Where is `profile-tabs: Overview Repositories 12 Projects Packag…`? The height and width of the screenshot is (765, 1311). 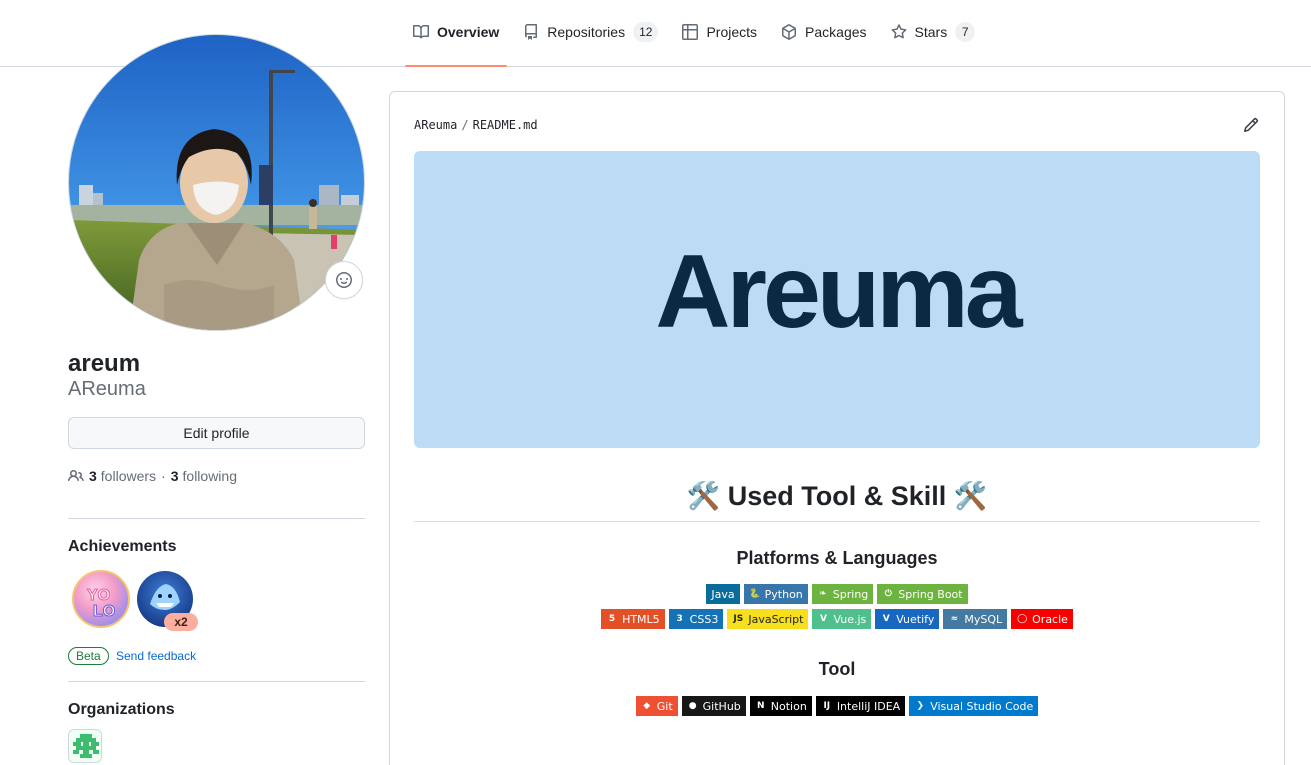
profile-tabs: Overview Repositories 12 Projects Packag… is located at coordinates (698, 44).